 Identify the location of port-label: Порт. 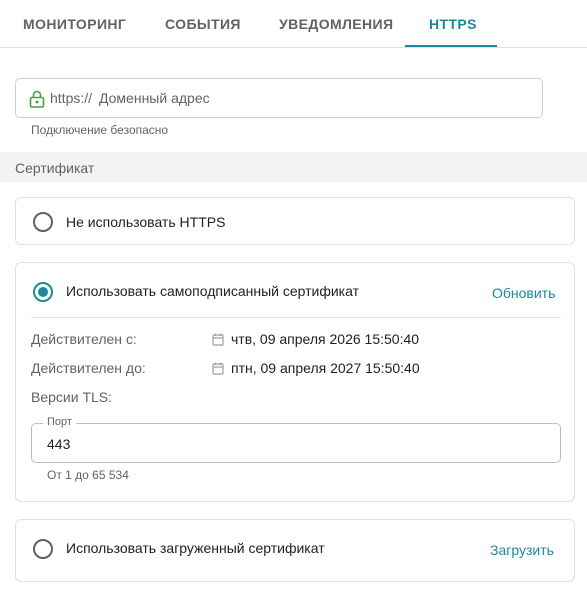
(59, 422).